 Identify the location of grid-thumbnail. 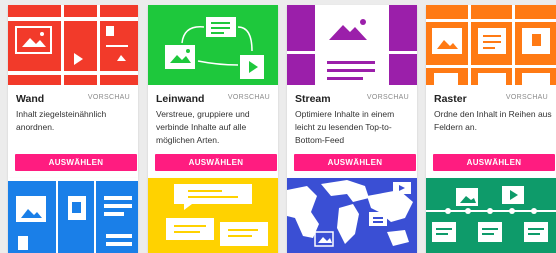
(491, 45).